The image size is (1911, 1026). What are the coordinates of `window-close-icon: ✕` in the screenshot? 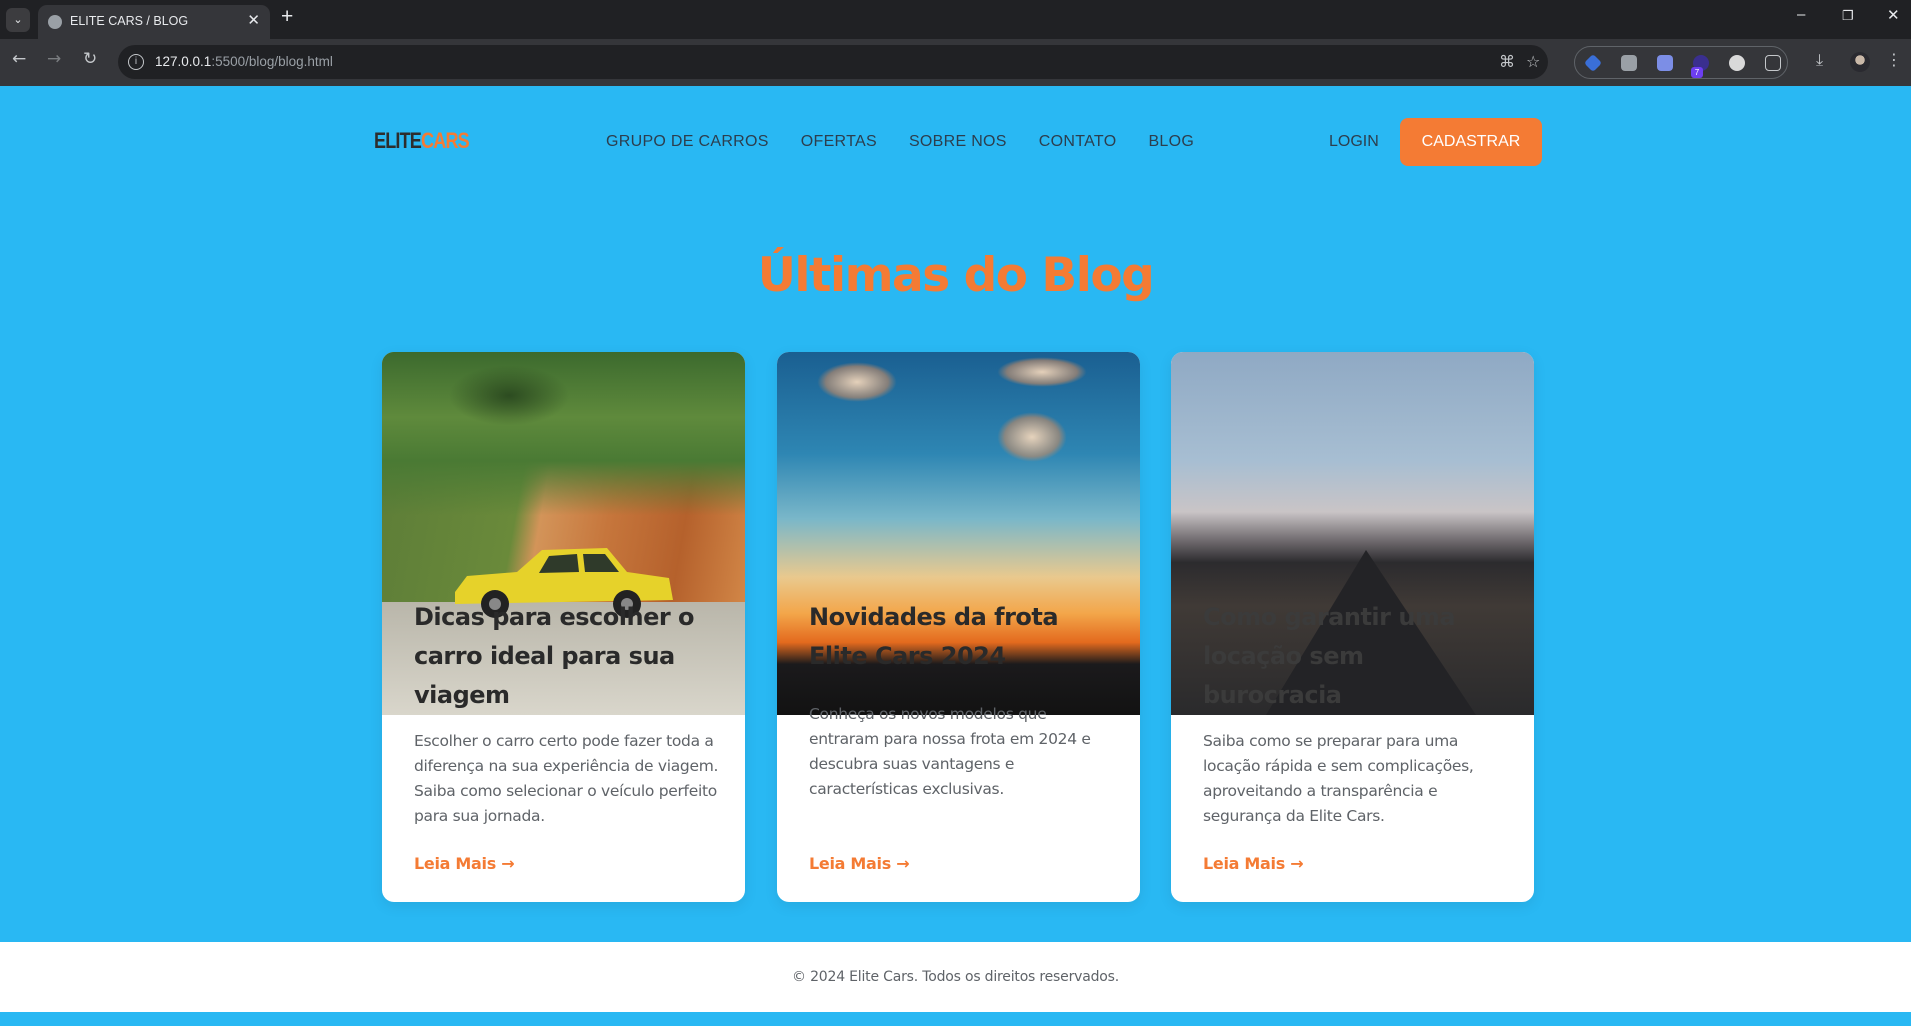 It's located at (1893, 15).